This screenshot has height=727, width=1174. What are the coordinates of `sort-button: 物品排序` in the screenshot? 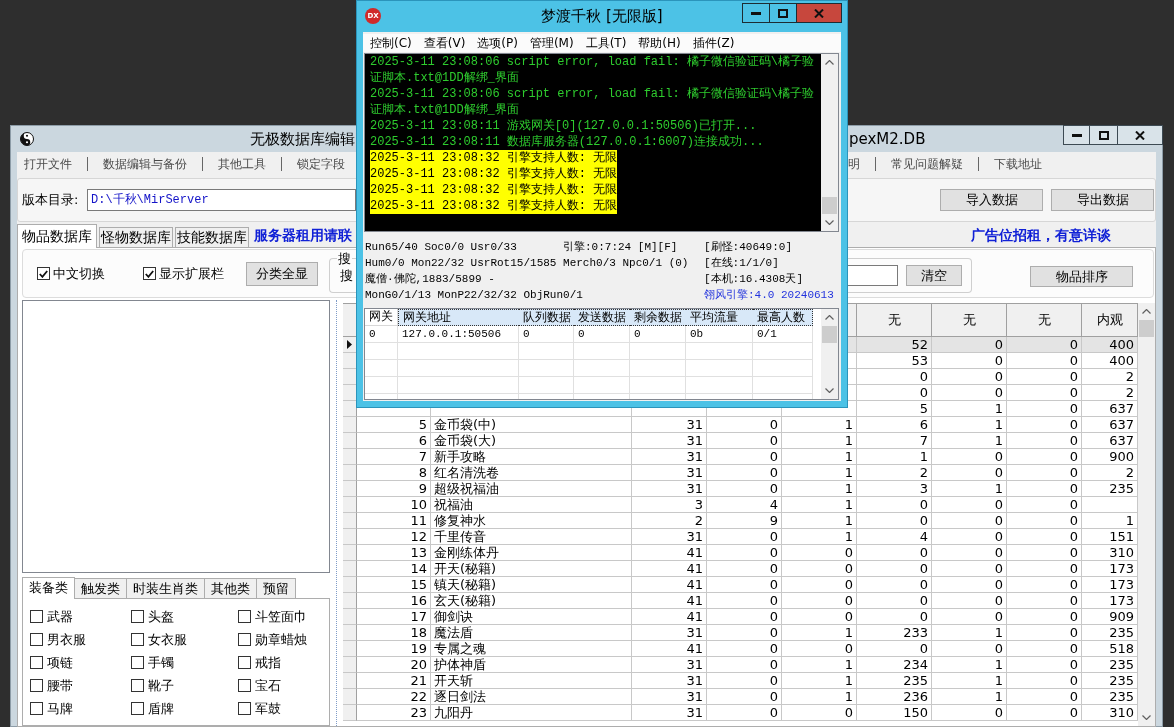 It's located at (1081, 276).